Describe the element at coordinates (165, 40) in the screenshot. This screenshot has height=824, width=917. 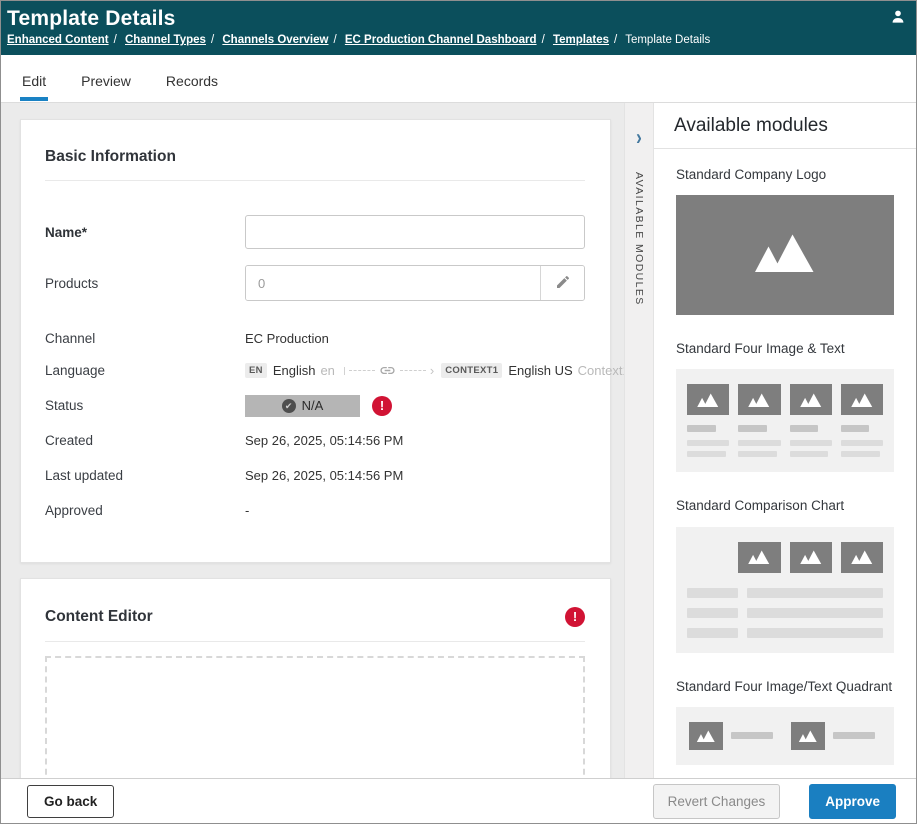
I see `breadcrumb-link-channel-types: Channel Types` at that location.